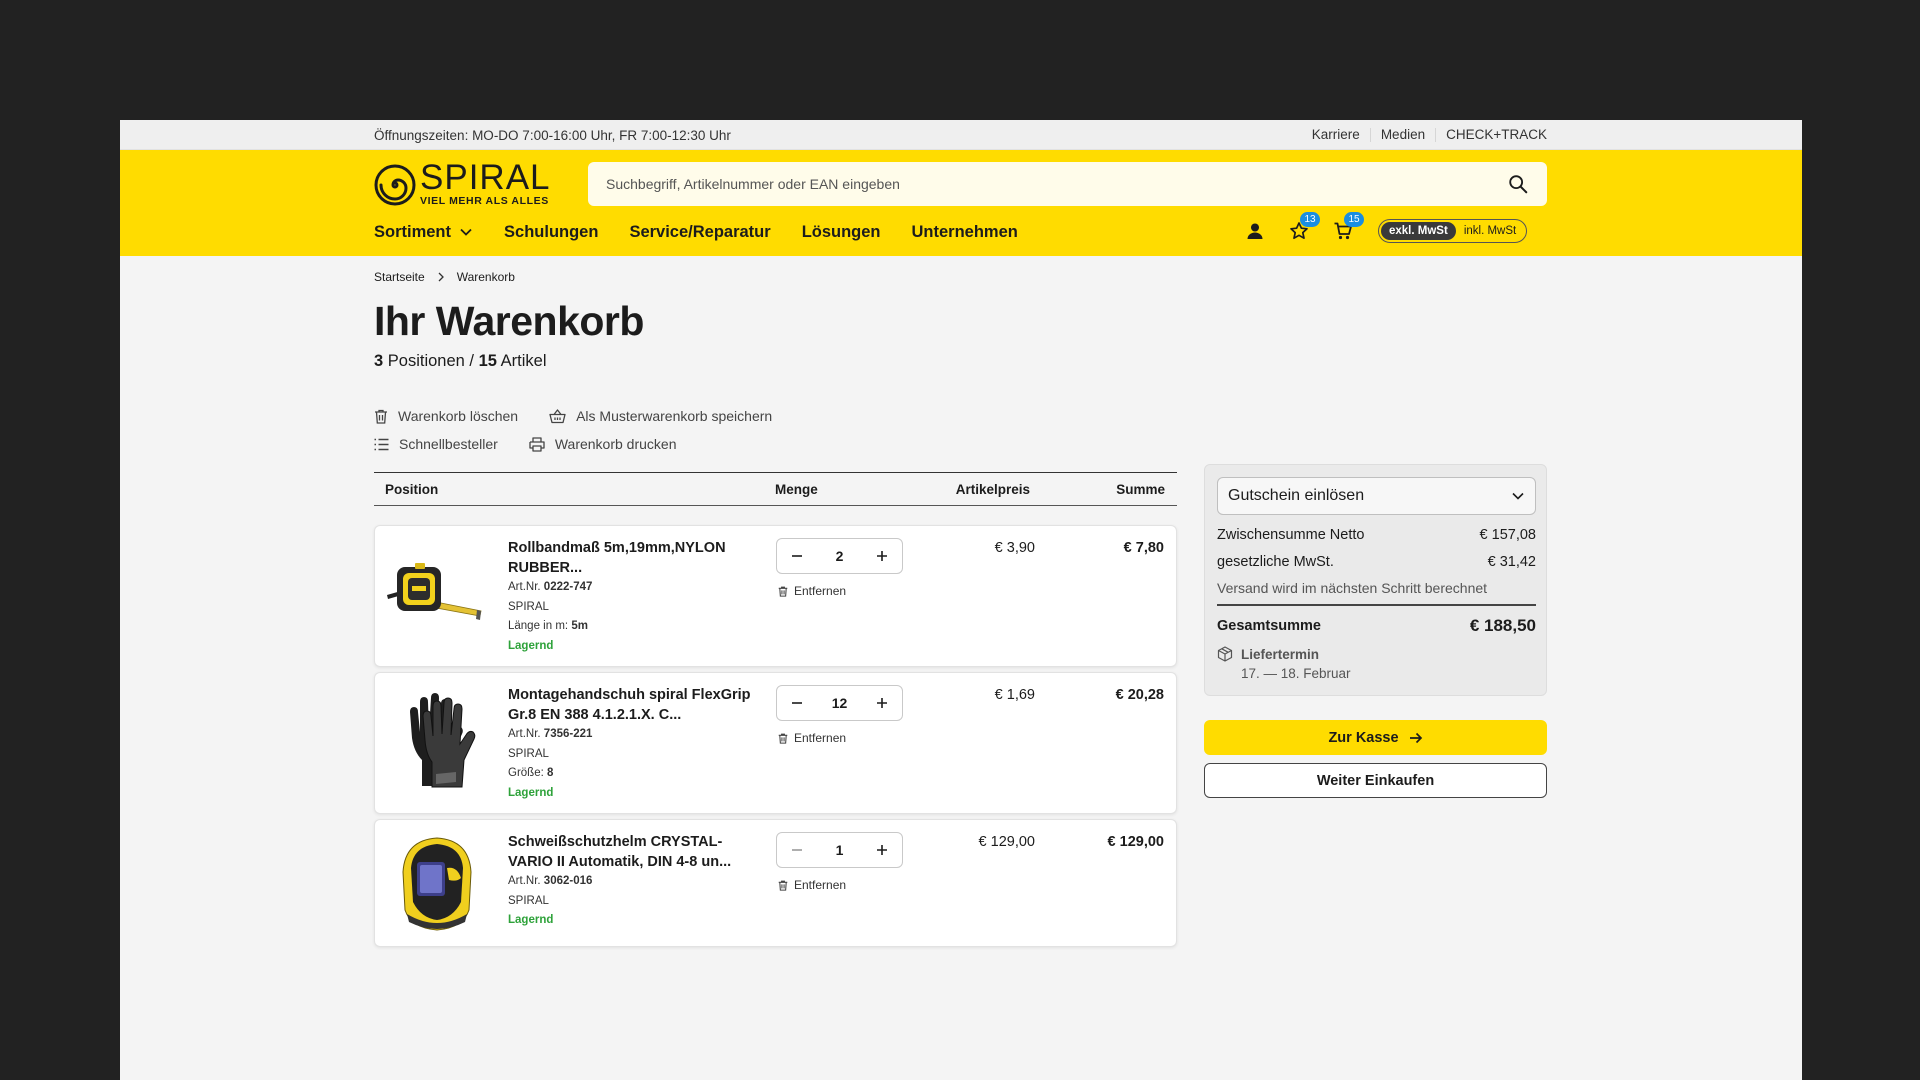 Image resolution: width=1920 pixels, height=1080 pixels. What do you see at coordinates (579, 626) in the screenshot?
I see `attribute-value: 5m` at bounding box center [579, 626].